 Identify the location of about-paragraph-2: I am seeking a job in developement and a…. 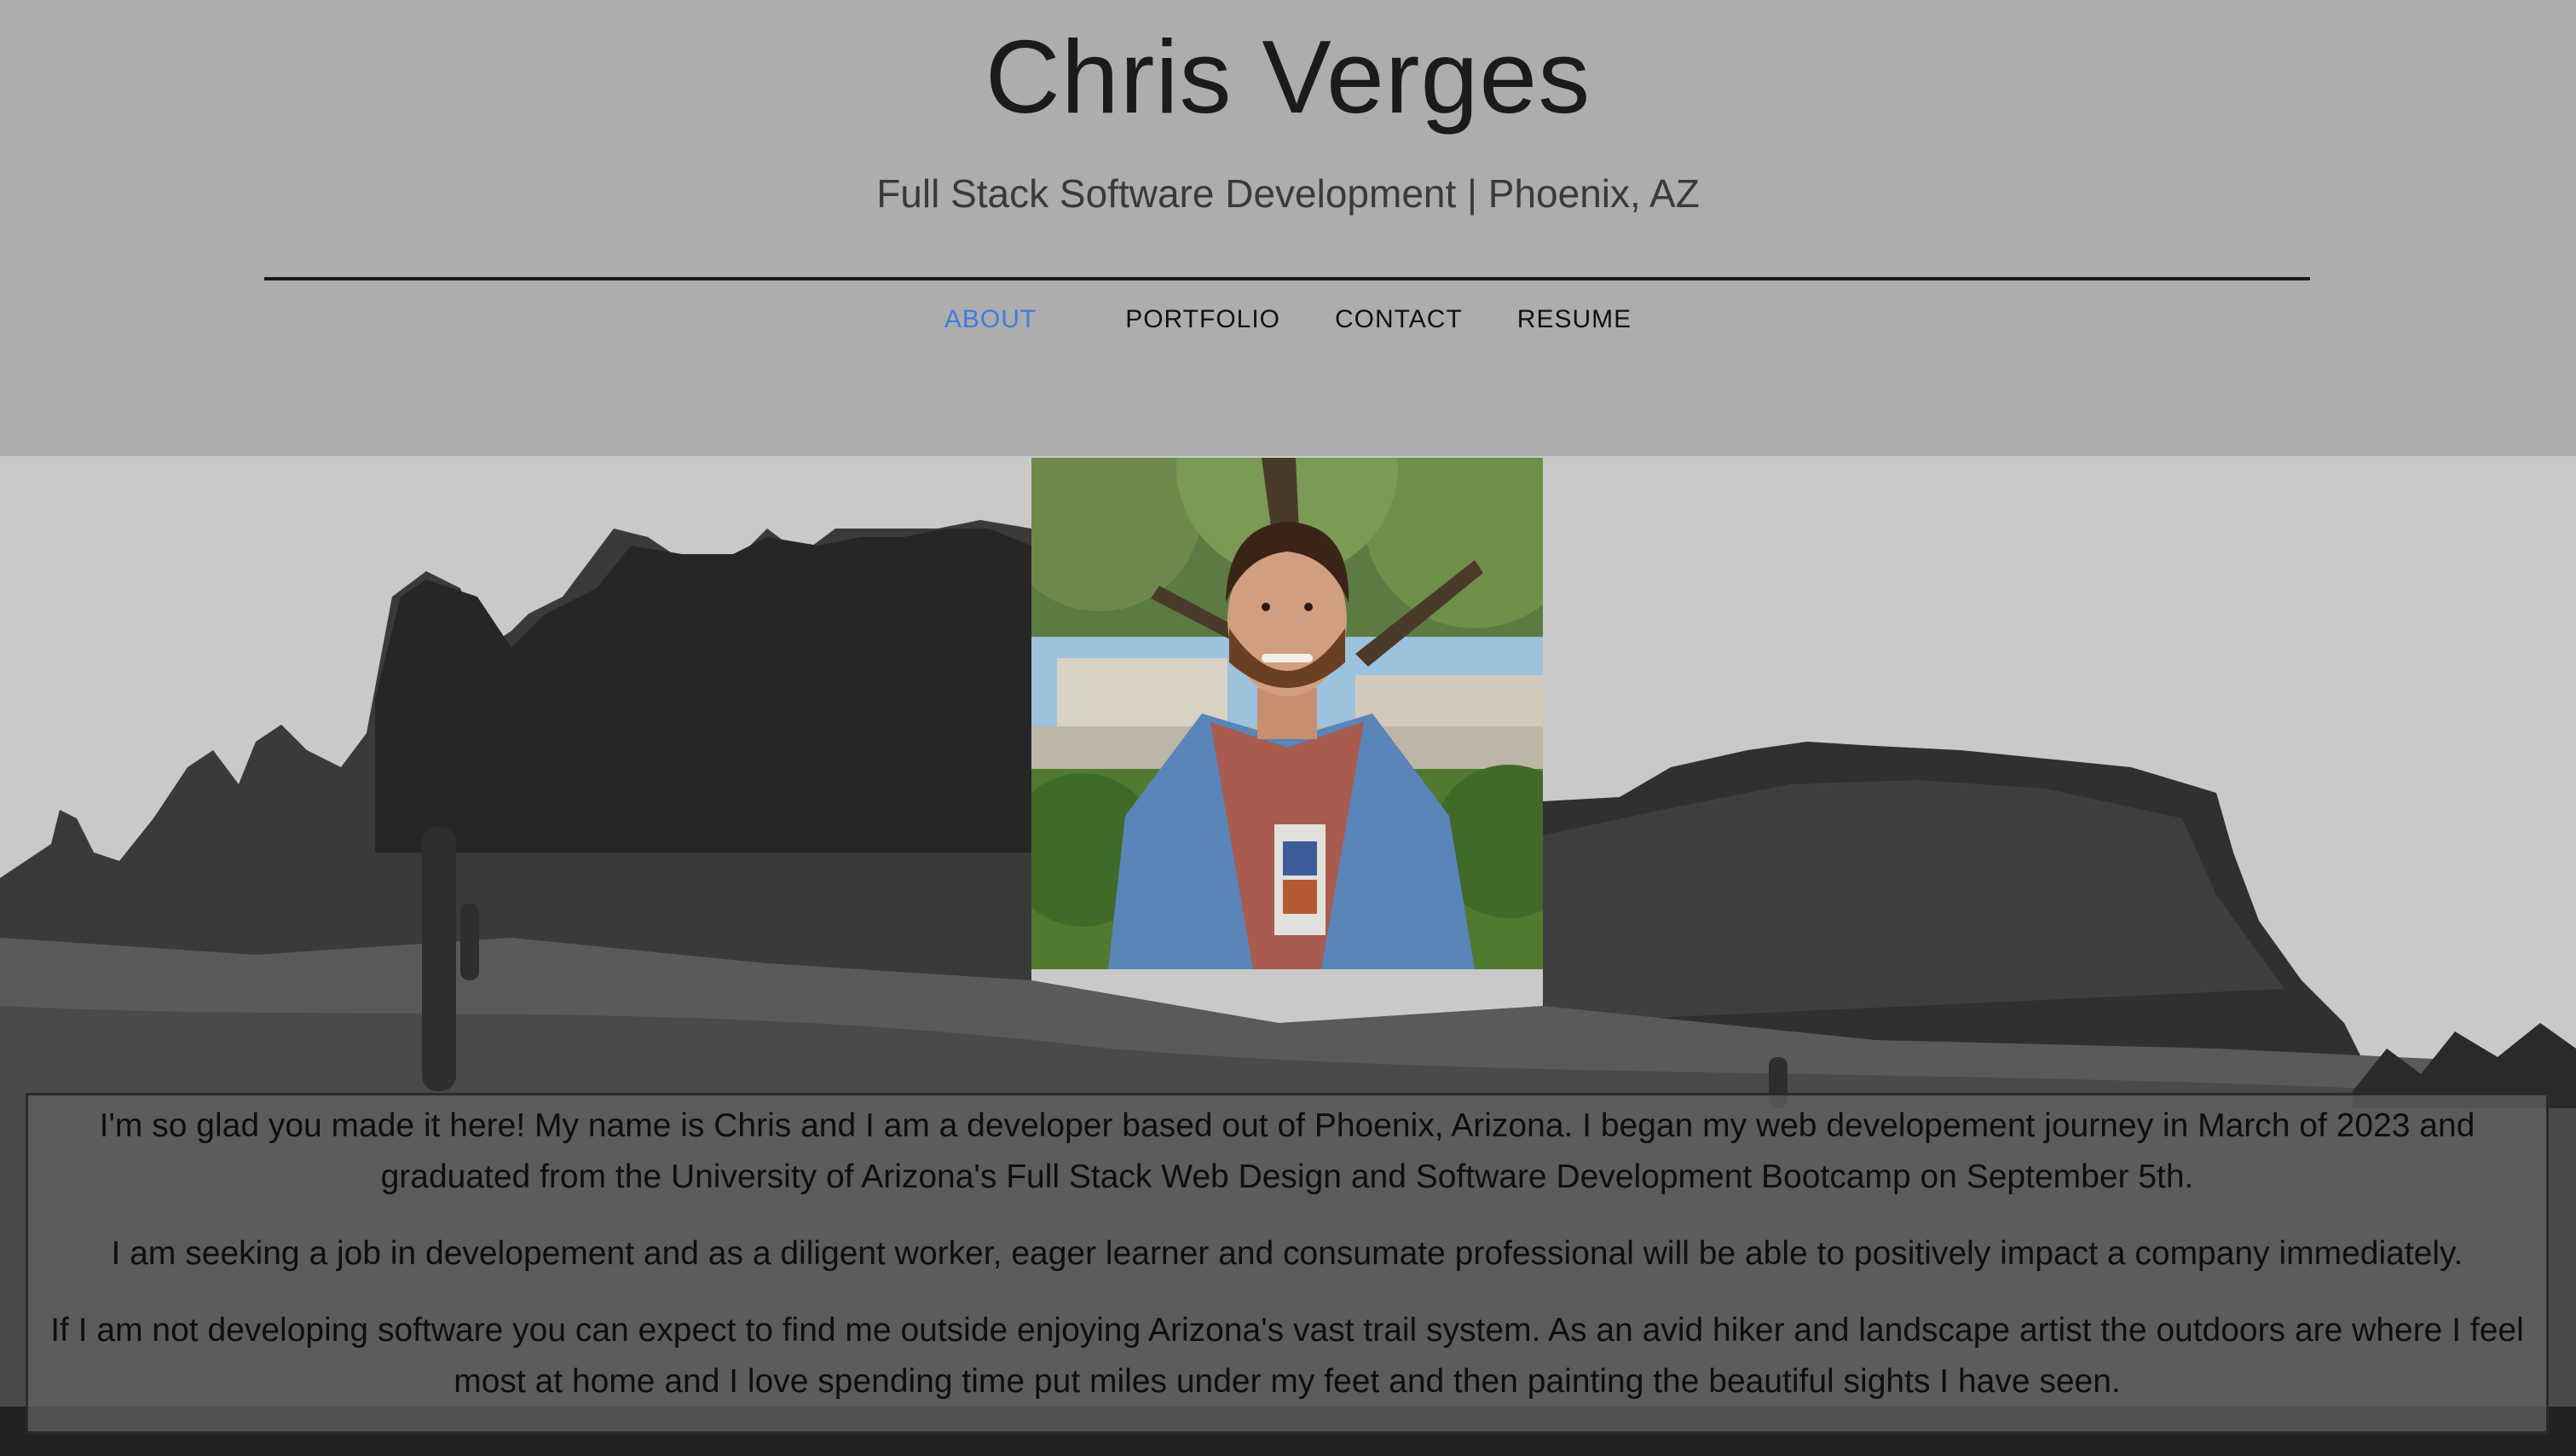
(1287, 1253).